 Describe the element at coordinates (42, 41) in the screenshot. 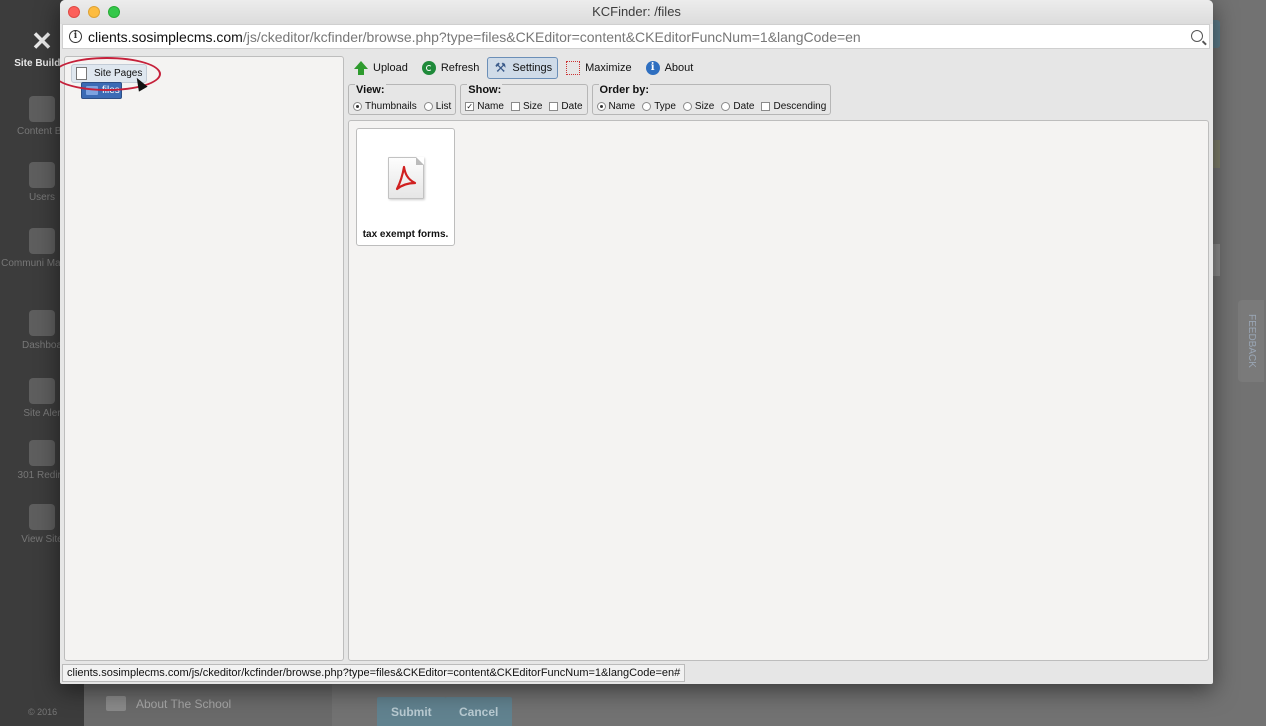

I see `tools-icon: ✕` at that location.